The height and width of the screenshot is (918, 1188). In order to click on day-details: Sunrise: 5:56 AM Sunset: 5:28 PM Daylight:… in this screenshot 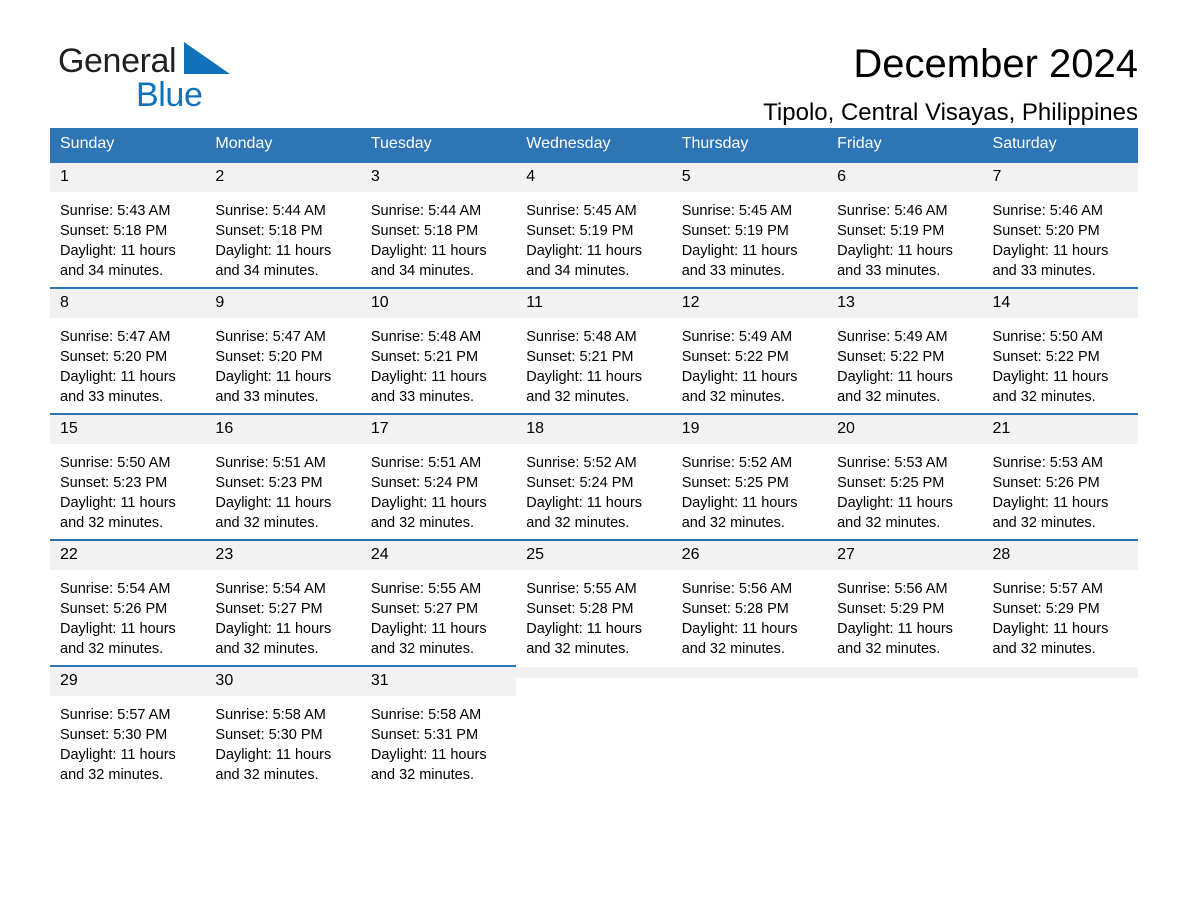, I will do `click(749, 614)`.